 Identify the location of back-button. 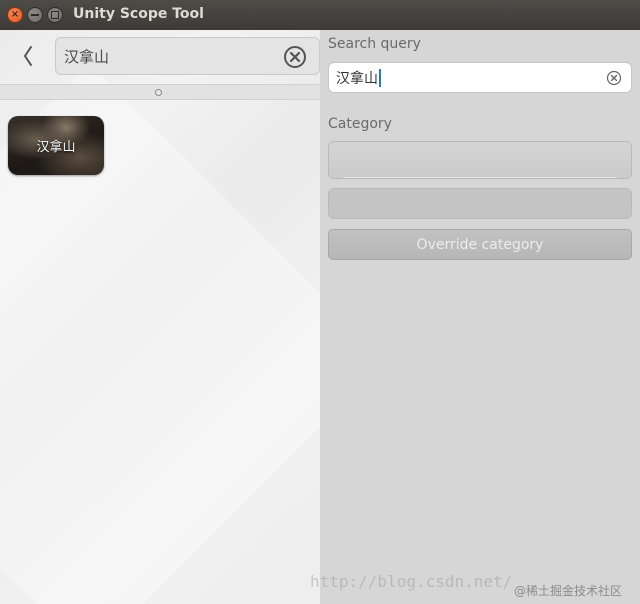
(28, 56).